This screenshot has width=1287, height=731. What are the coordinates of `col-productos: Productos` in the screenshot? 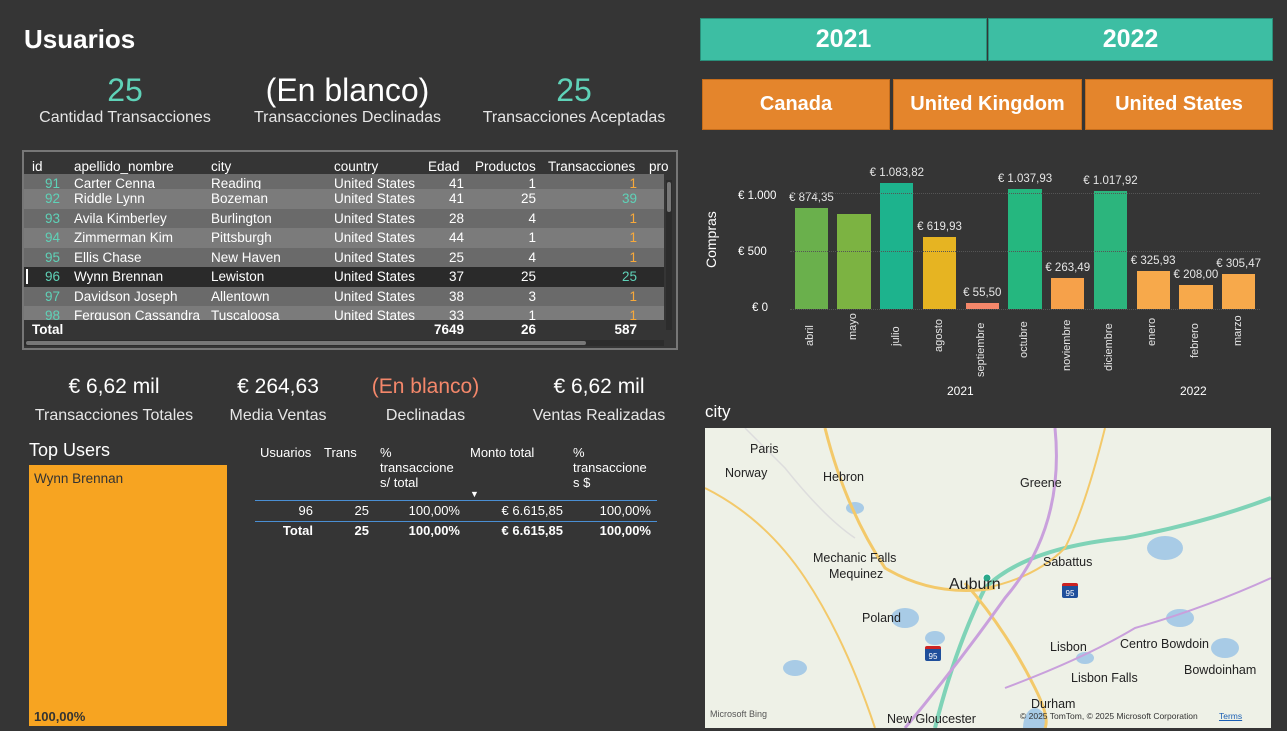 It's located at (505, 166).